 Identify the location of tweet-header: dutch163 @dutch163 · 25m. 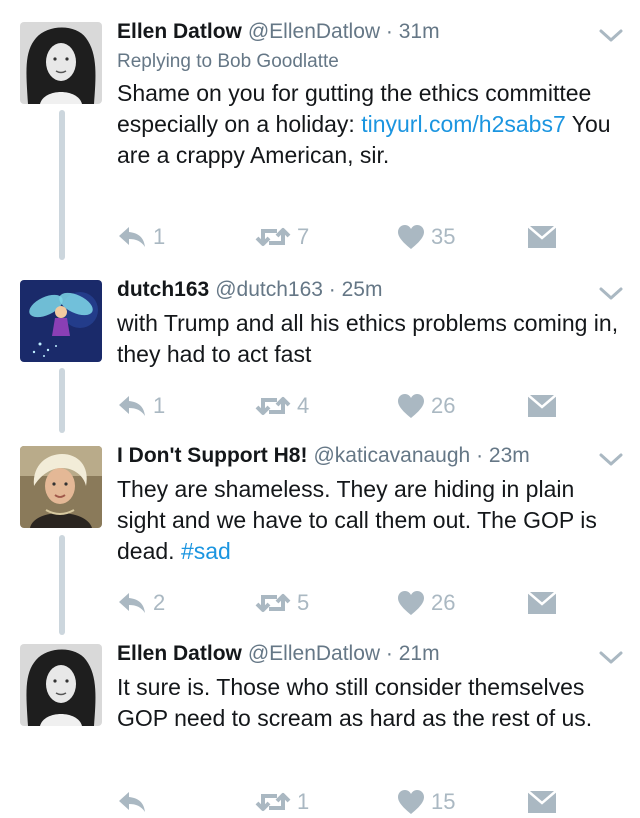
(354, 290).